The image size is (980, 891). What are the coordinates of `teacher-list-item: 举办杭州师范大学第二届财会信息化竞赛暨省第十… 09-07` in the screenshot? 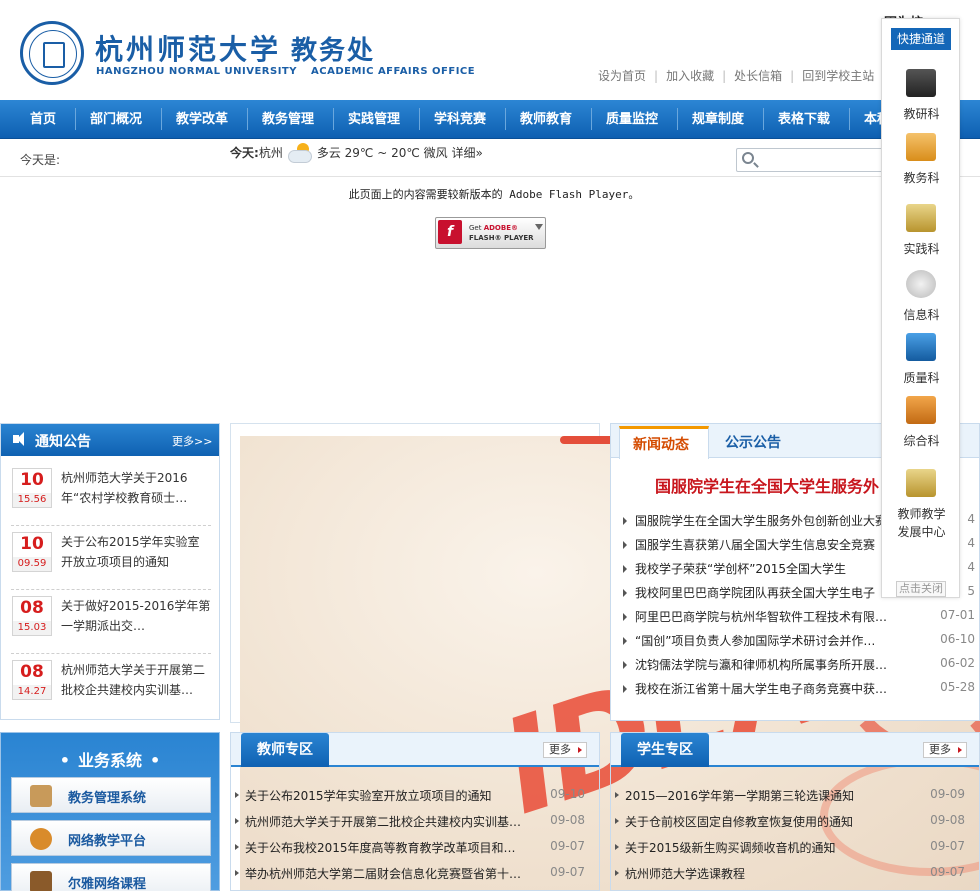 It's located at (414, 873).